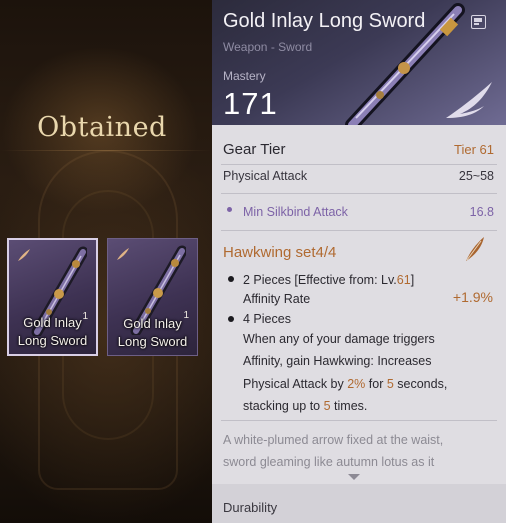 The image size is (506, 523). What do you see at coordinates (295, 384) in the screenshot?
I see `text: Physical Attack by` at bounding box center [295, 384].